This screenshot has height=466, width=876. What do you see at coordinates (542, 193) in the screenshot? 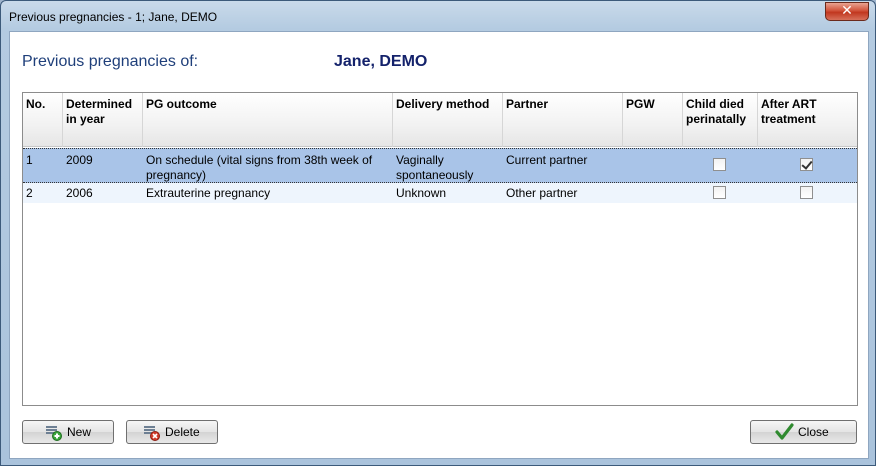
I see `cell-partner: Other partner` at bounding box center [542, 193].